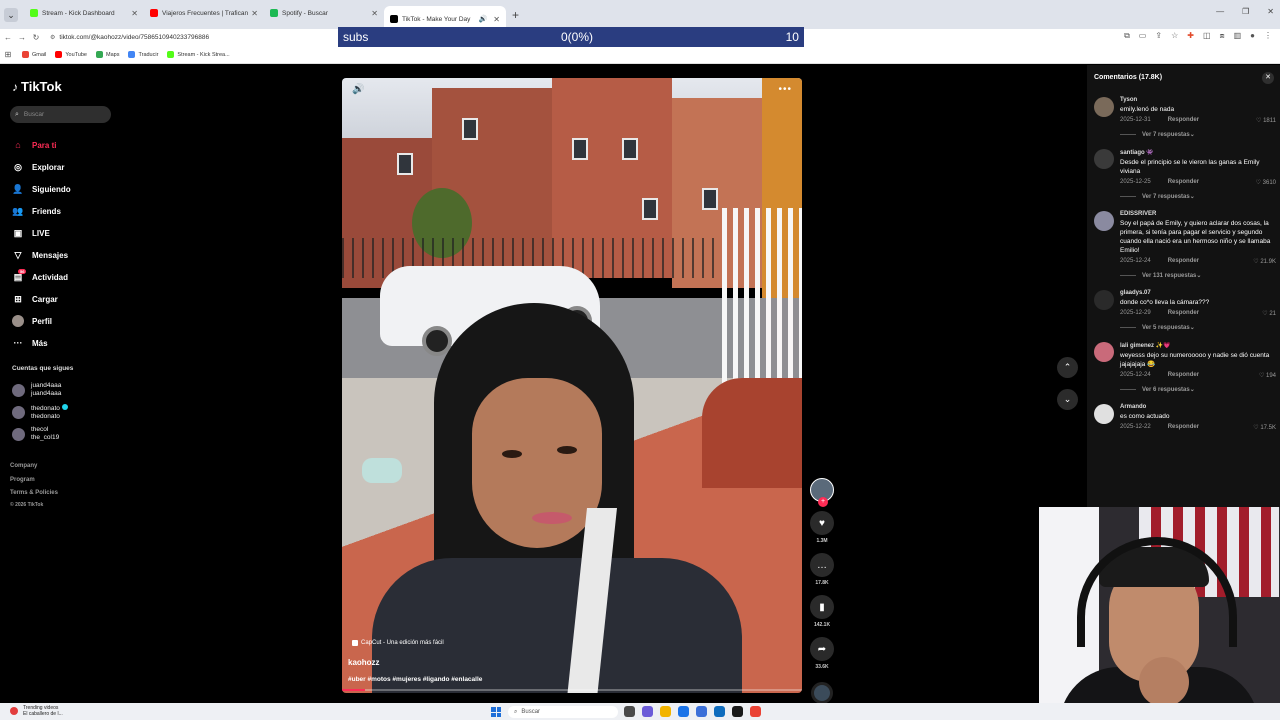  What do you see at coordinates (324, 13) in the screenshot?
I see `browser-tab: Spotify - Buscar ✕` at bounding box center [324, 13].